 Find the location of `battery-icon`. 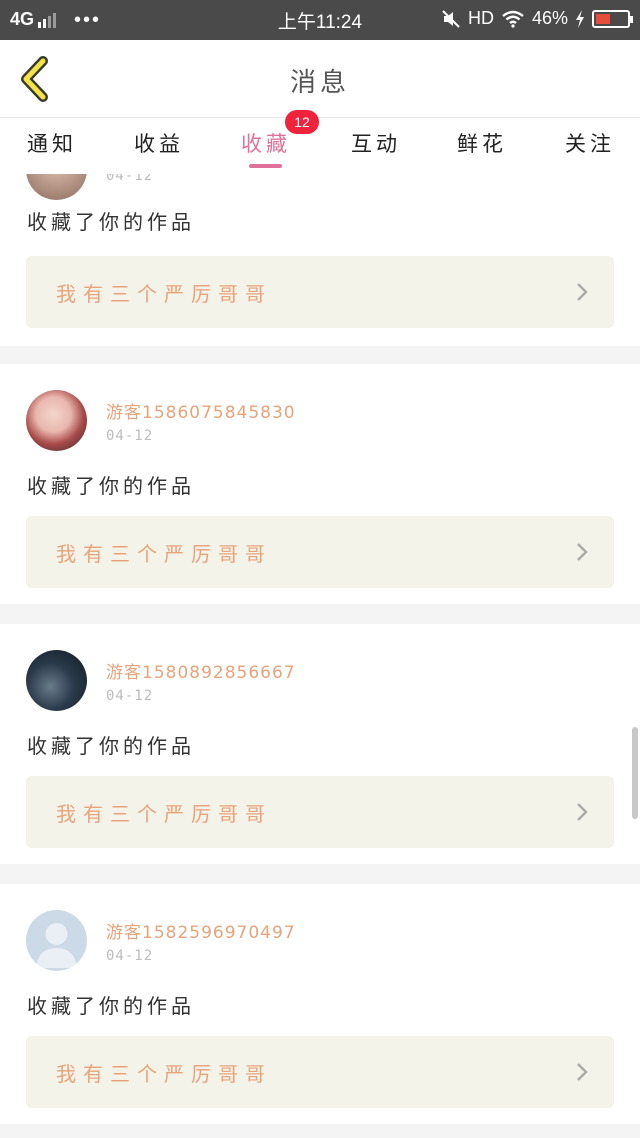

battery-icon is located at coordinates (612, 18).